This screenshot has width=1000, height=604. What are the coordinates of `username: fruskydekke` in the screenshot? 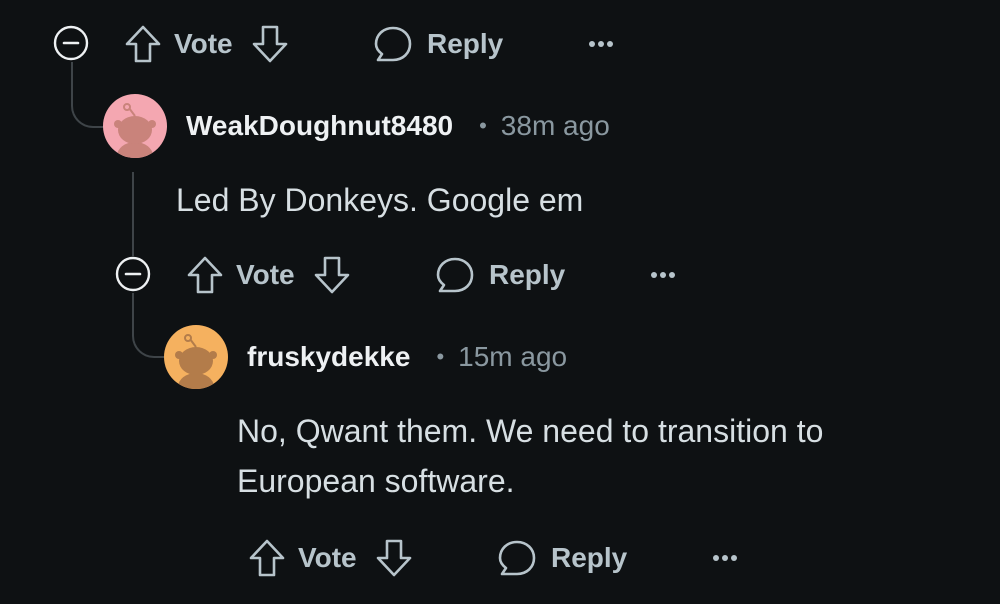 It's located at (328, 357).